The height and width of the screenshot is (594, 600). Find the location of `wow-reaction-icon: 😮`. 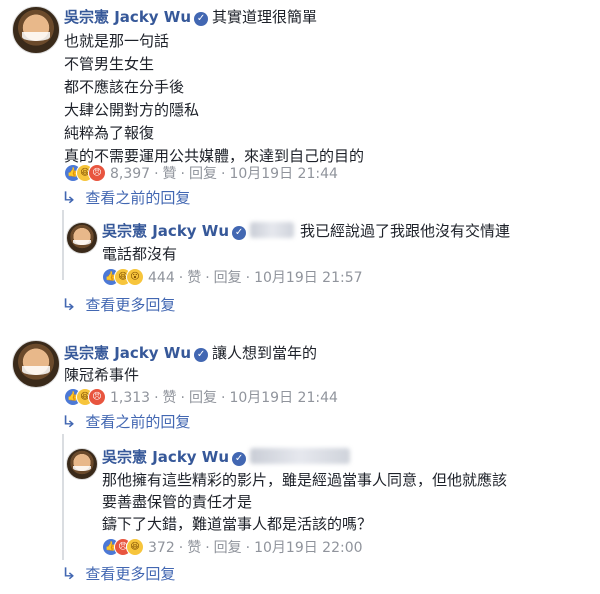

wow-reaction-icon: 😮 is located at coordinates (135, 277).